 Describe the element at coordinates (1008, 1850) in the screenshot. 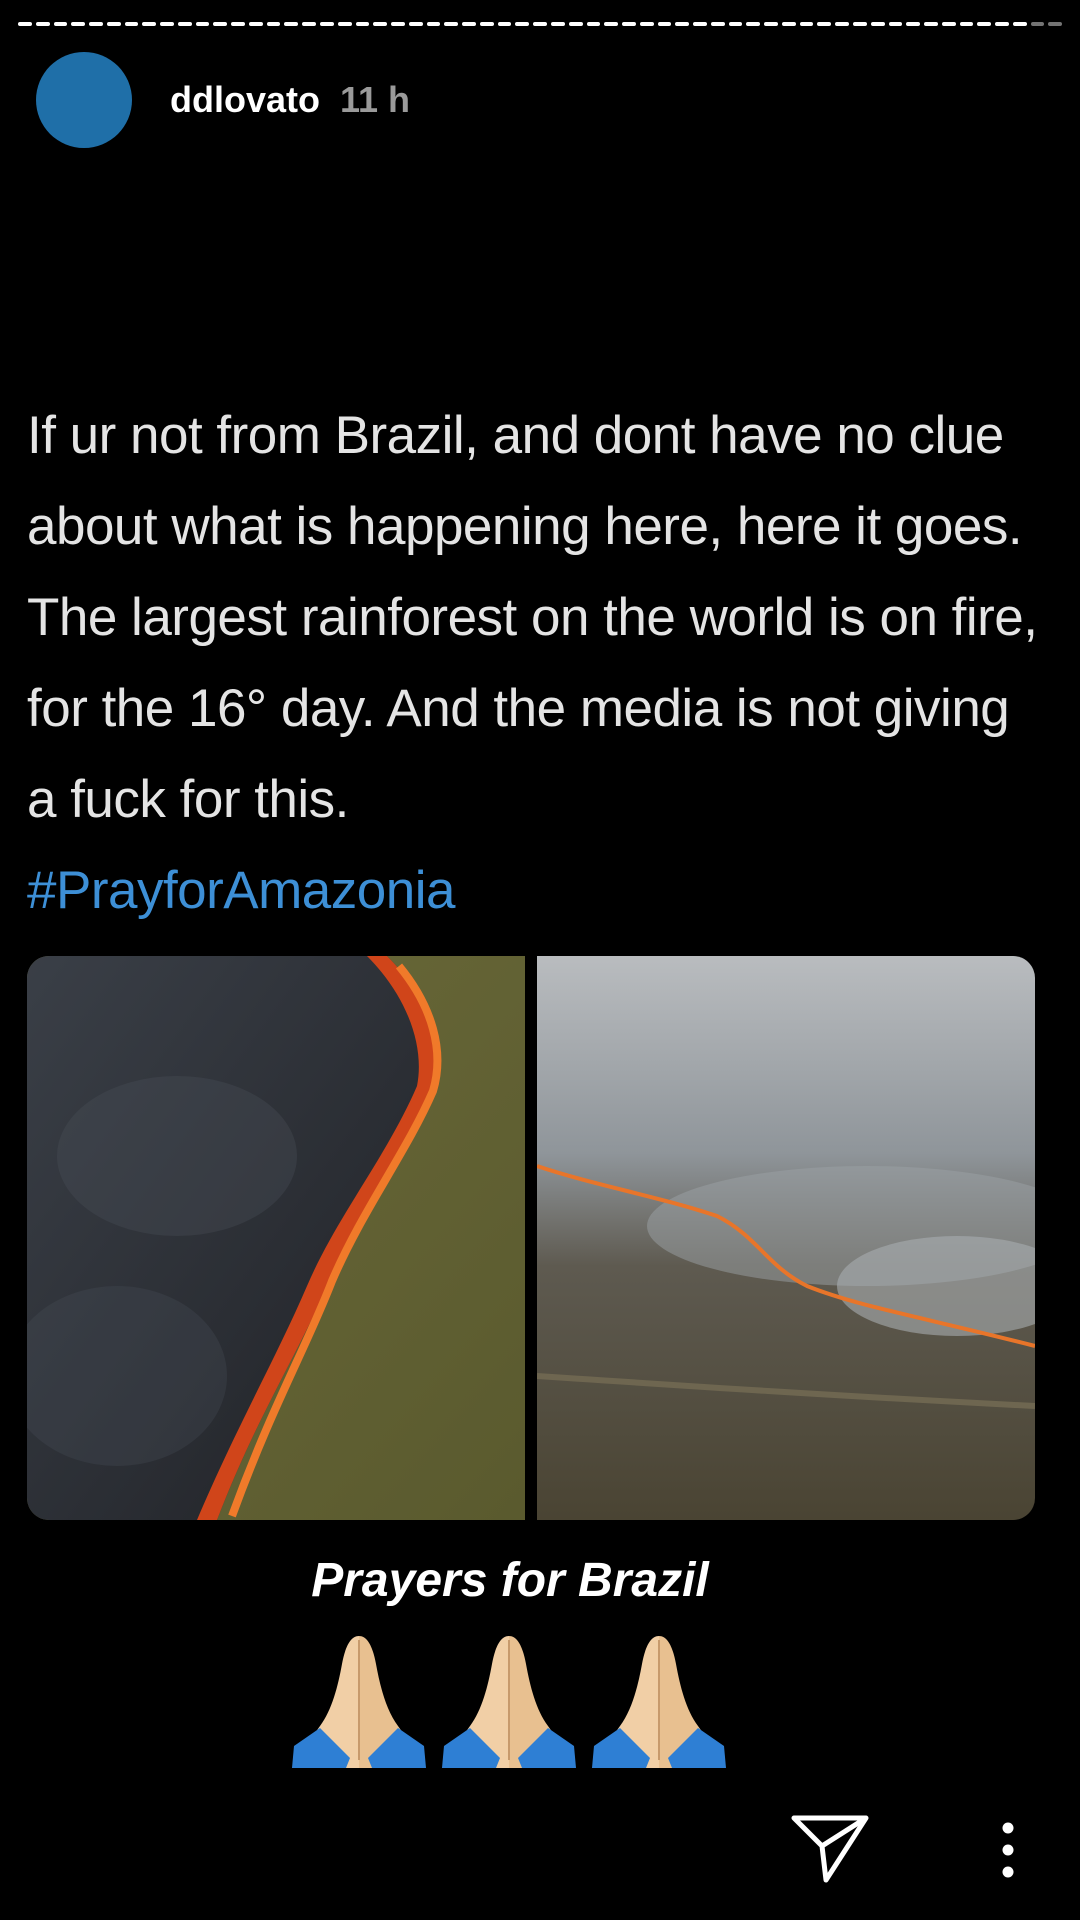

I see `more-vertical-icon` at that location.